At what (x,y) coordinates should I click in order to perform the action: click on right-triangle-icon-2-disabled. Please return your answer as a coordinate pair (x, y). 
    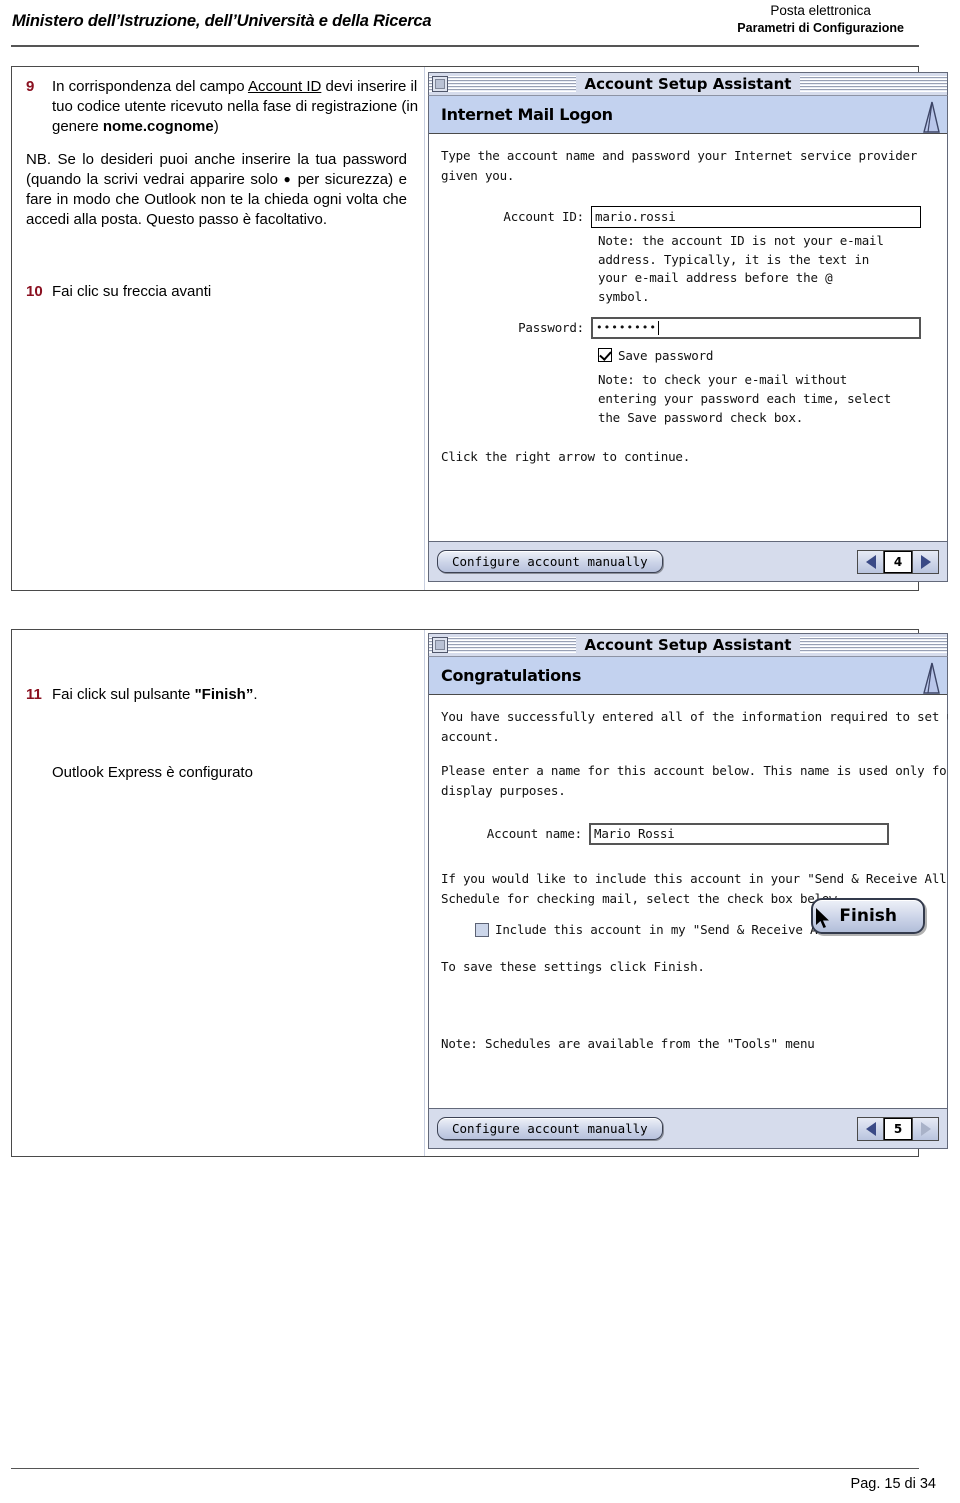
    Looking at the image, I should click on (925, 1128).